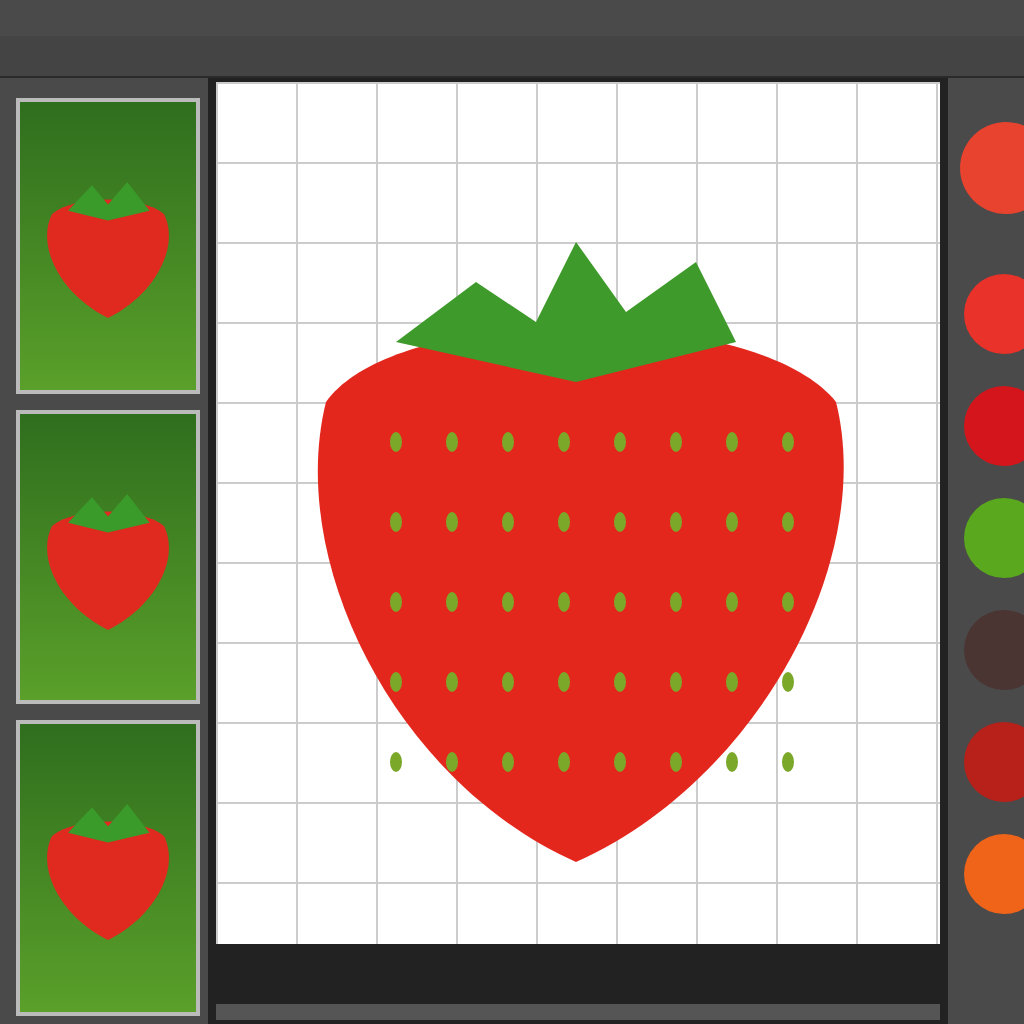 This screenshot has height=1024, width=1024. I want to click on horizontal-scrollbar, so click(578, 1012).